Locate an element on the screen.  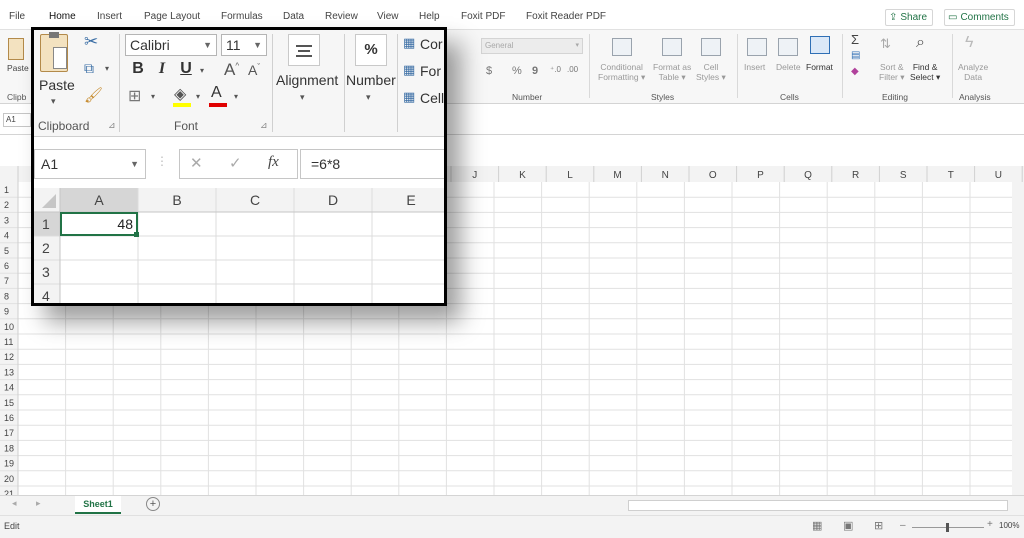
formula-input: =6*8 is located at coordinates (372, 164).